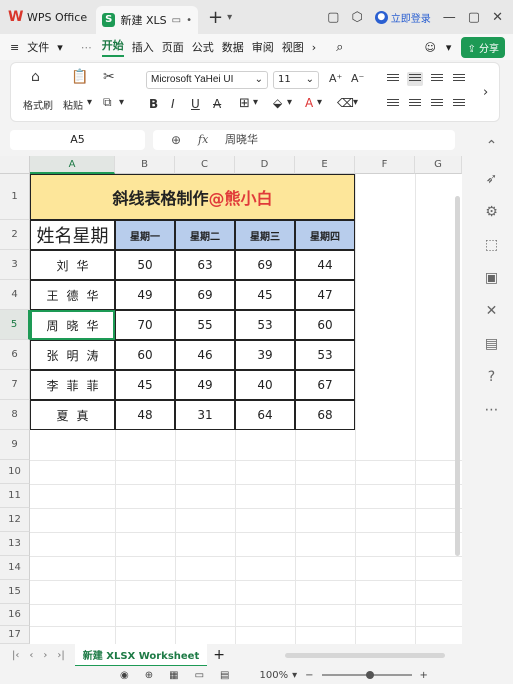 The height and width of the screenshot is (684, 513). I want to click on row-header-6: 6, so click(15, 355).